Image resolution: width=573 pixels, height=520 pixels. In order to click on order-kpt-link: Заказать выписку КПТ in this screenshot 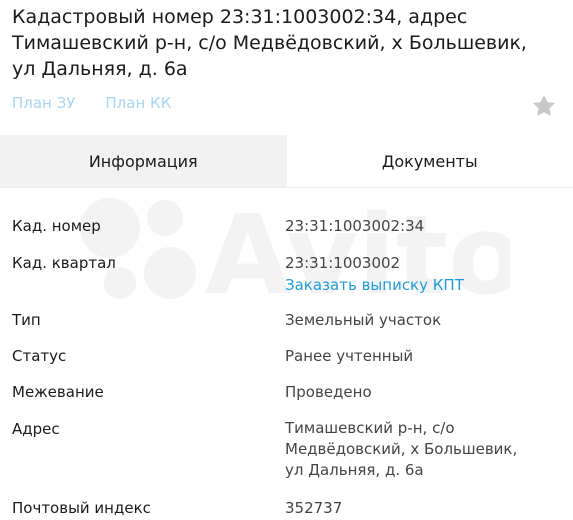, I will do `click(420, 285)`.